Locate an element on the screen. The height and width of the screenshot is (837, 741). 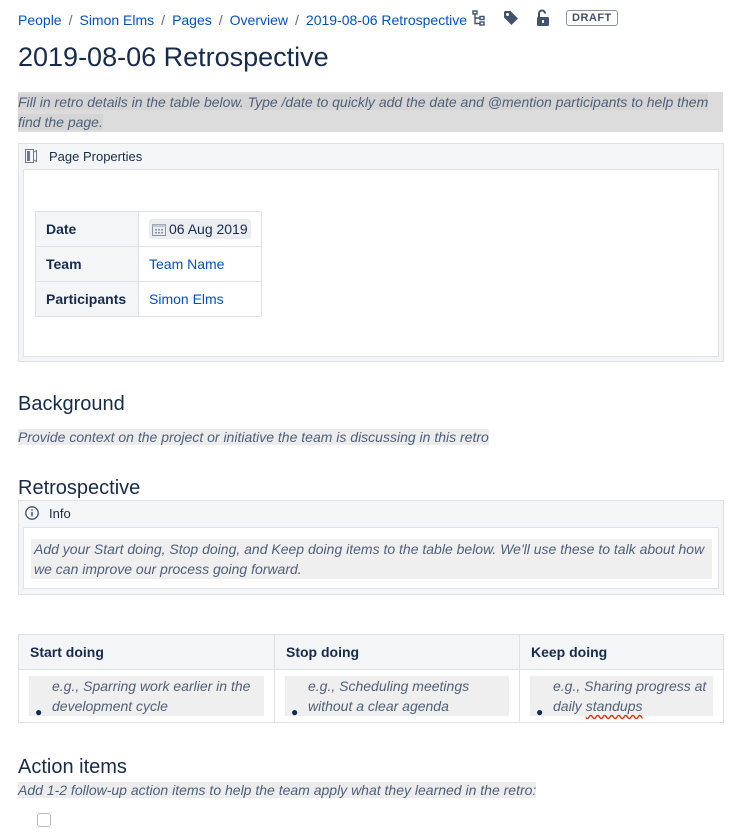
breadcrumb-people: People is located at coordinates (40, 20).